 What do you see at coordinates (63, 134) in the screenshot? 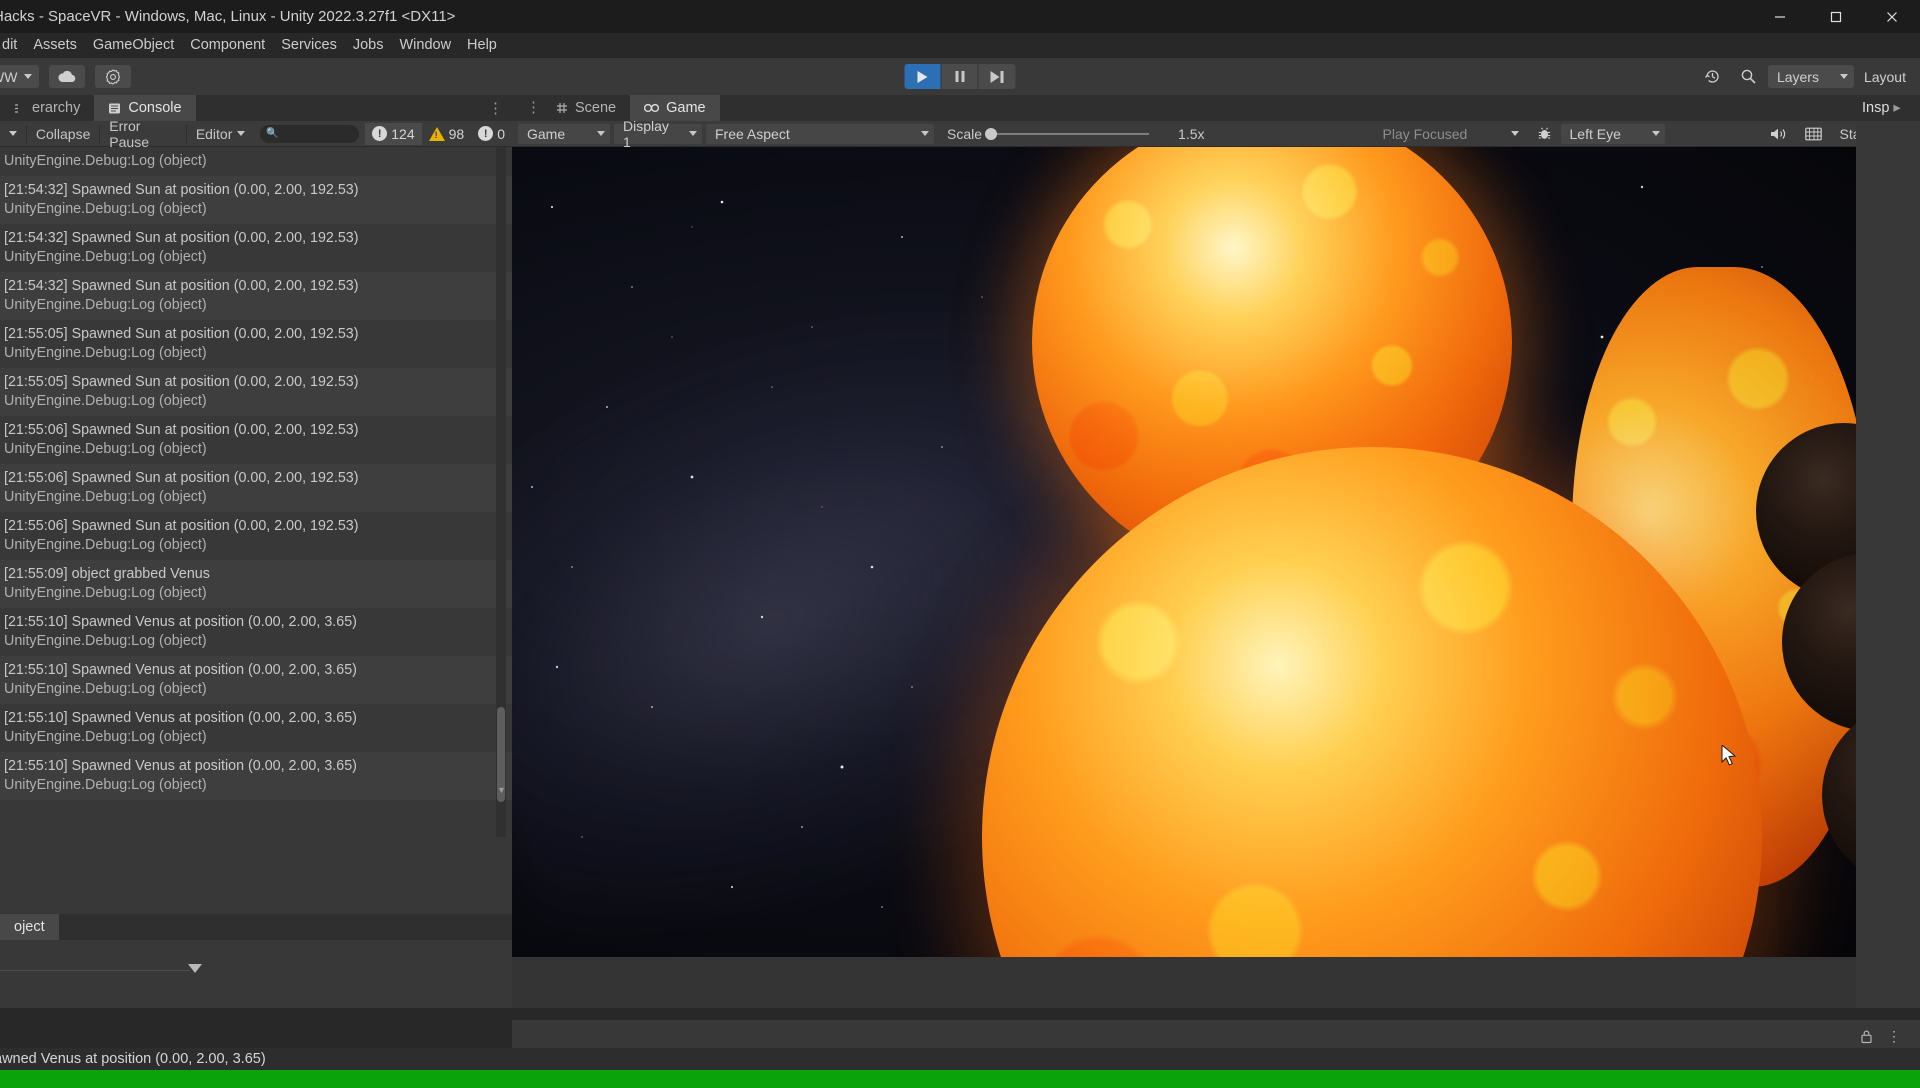
I see `collapse-toggle: Collapse` at bounding box center [63, 134].